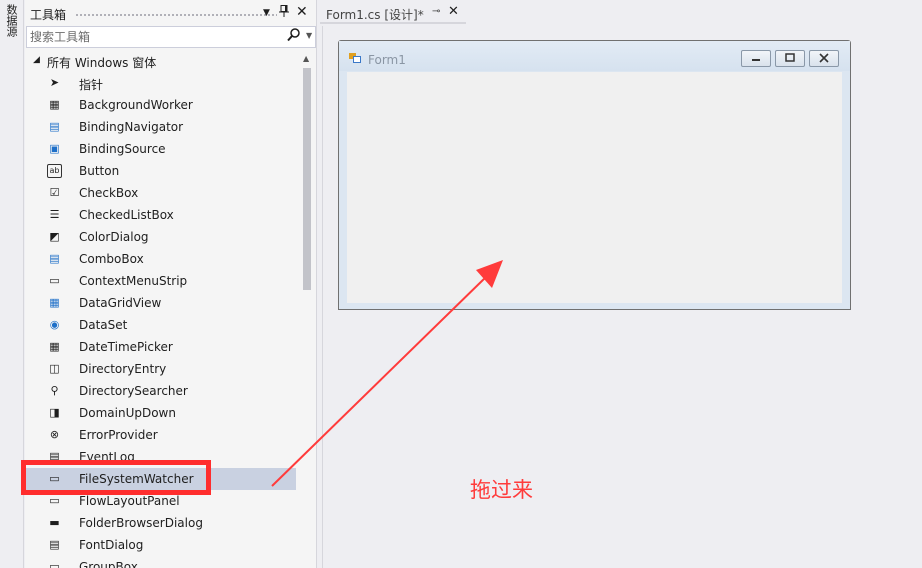  I want to click on maximize-icon, so click(790, 57).